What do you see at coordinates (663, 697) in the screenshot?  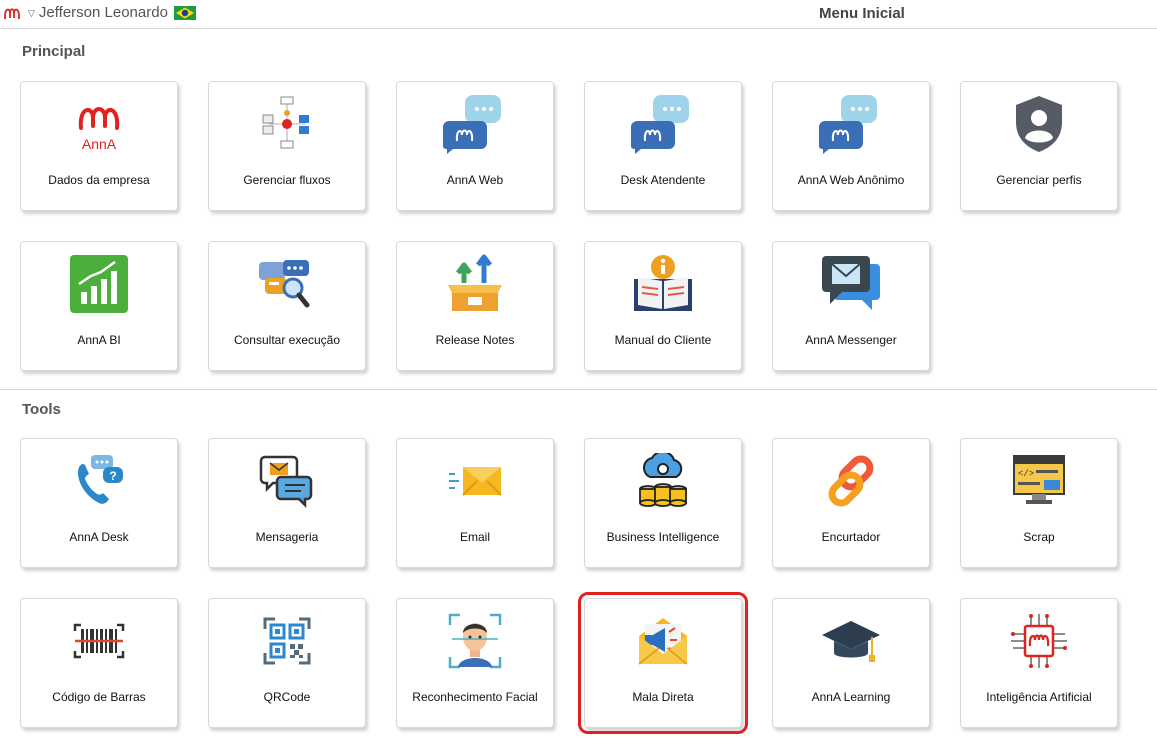 I see `tile-label: Mala Direta` at bounding box center [663, 697].